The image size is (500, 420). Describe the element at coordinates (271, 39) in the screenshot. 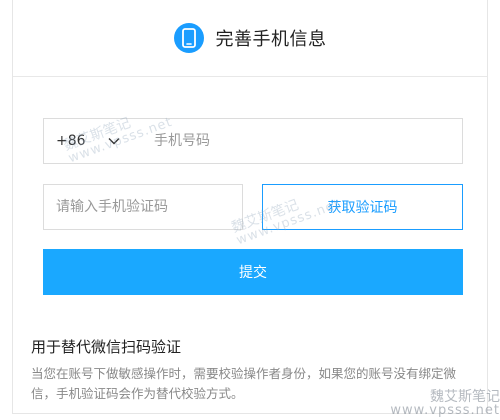

I see `page-title: 完善手机信息` at that location.